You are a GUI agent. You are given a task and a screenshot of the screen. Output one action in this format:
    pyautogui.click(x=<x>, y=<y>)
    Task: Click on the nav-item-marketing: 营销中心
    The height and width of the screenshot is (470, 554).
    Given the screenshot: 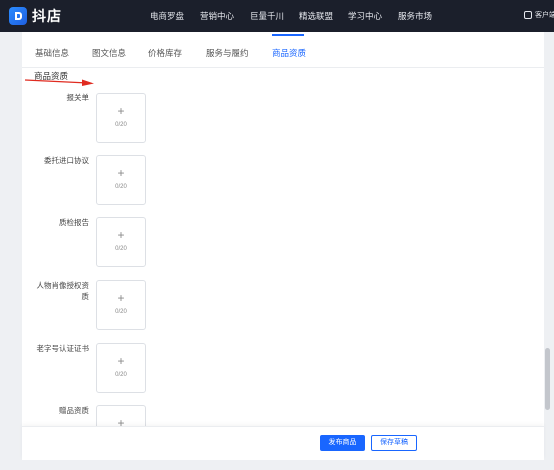 What is the action you would take?
    pyautogui.click(x=217, y=16)
    